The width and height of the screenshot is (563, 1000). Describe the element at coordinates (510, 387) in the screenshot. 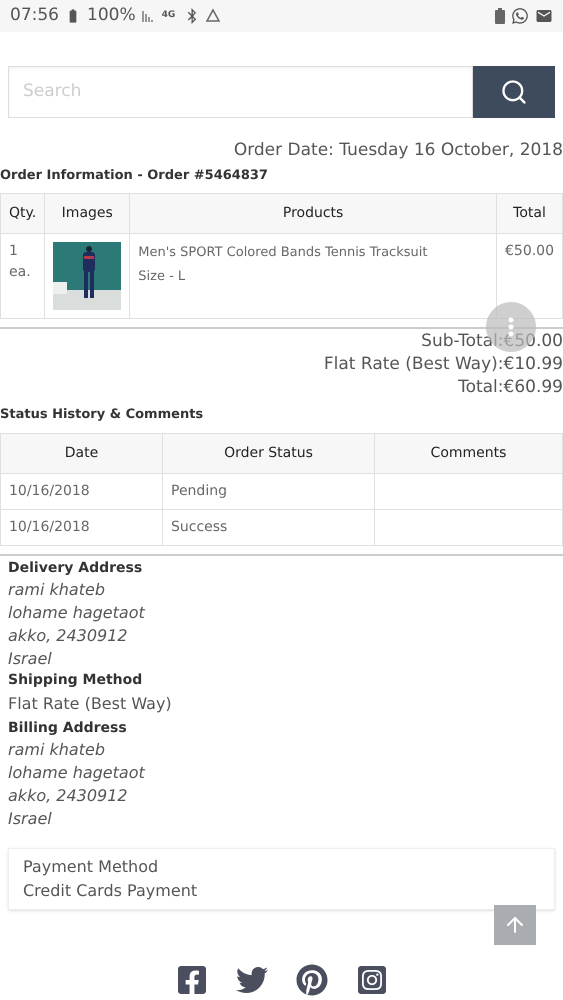

I see `total-line: Total:€60.99` at that location.